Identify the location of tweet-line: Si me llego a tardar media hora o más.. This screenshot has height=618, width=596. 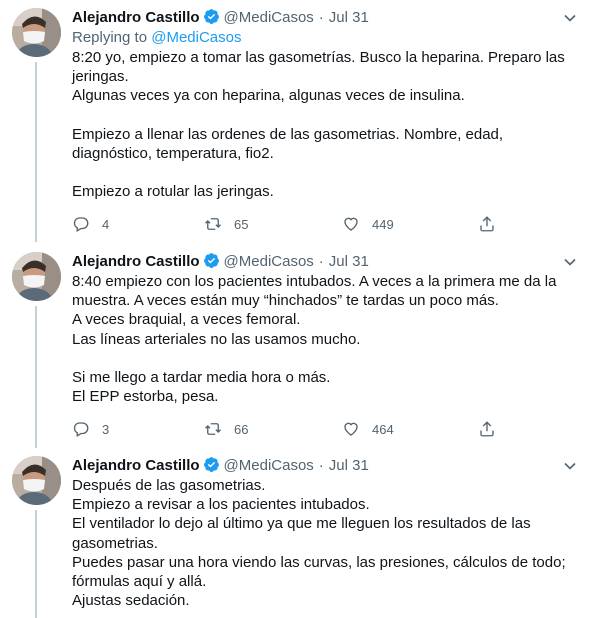
(201, 377).